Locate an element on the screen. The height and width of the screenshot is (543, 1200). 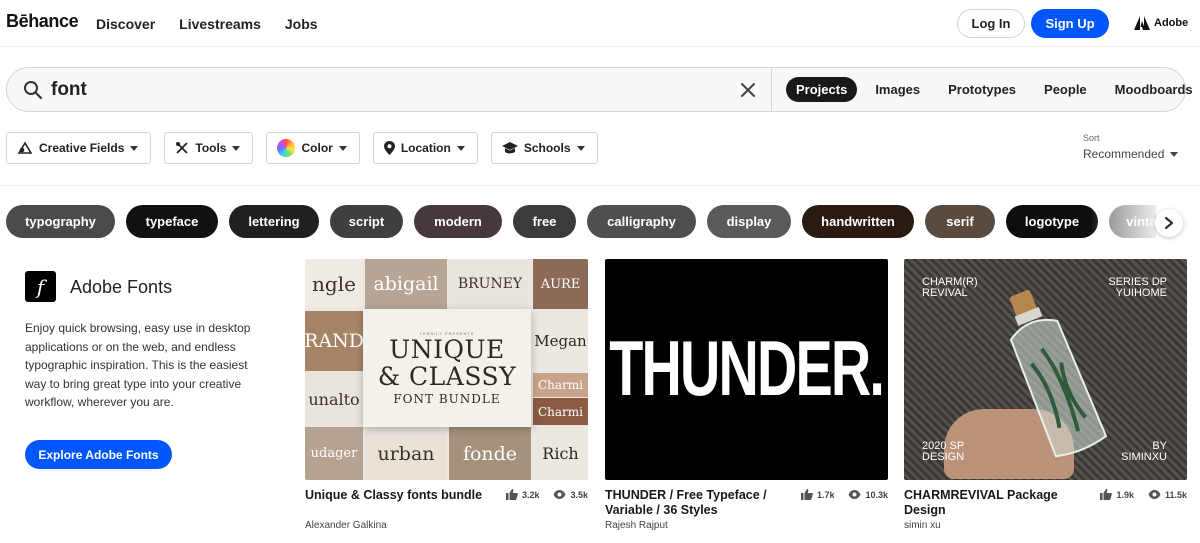
project-stats: 1.9k 11.5k is located at coordinates (1143, 494).